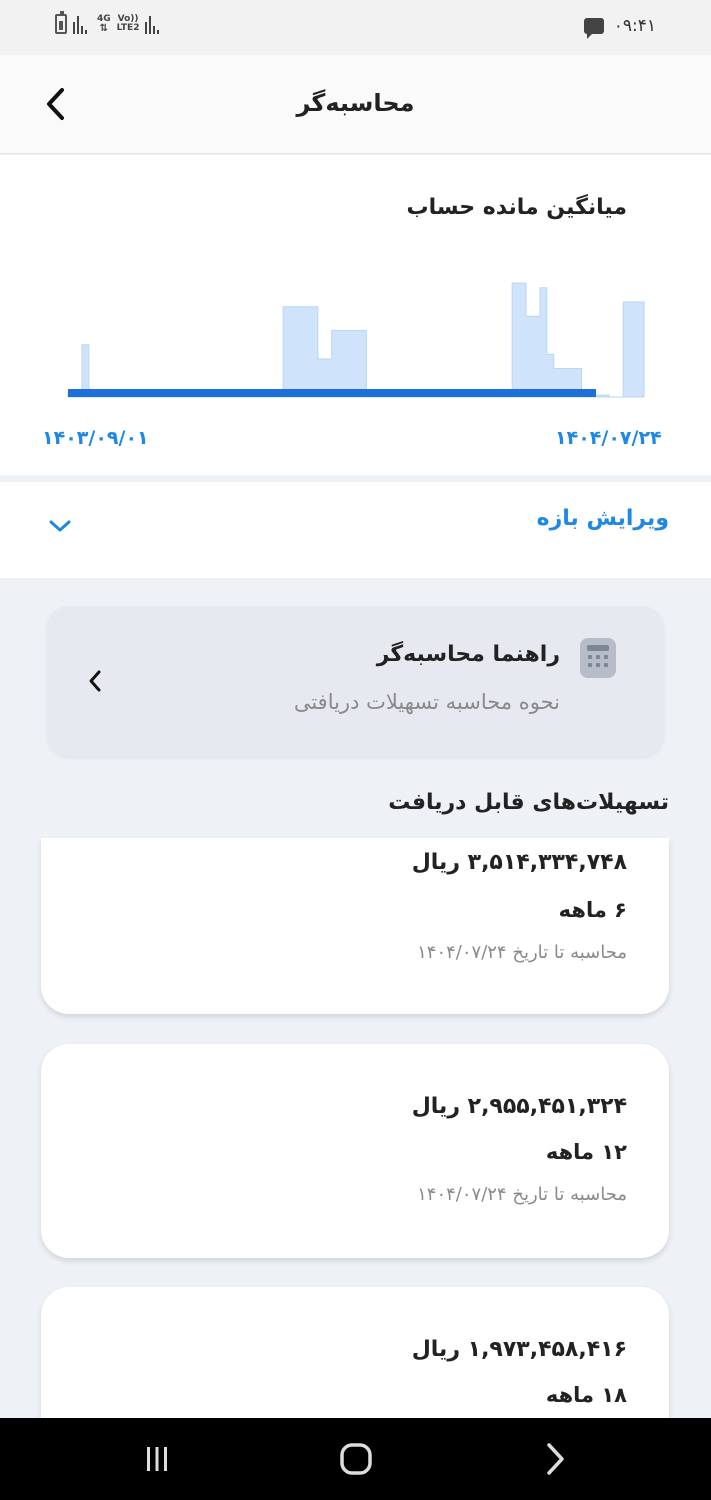  Describe the element at coordinates (355, 530) in the screenshot. I see `edit-range-toggle: ویرایش بازه` at that location.